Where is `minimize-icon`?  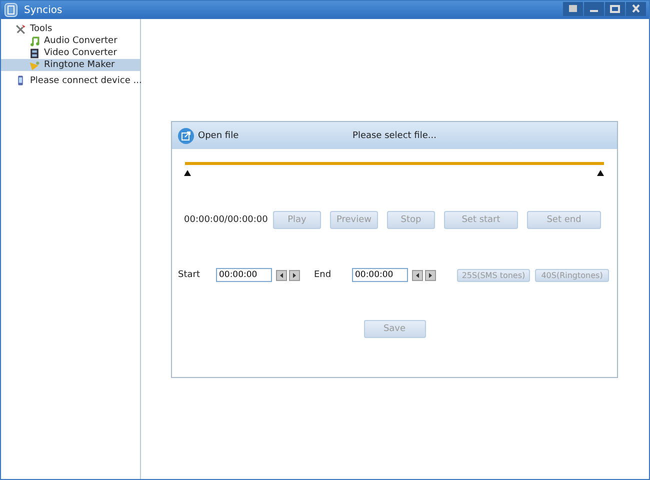 minimize-icon is located at coordinates (594, 9).